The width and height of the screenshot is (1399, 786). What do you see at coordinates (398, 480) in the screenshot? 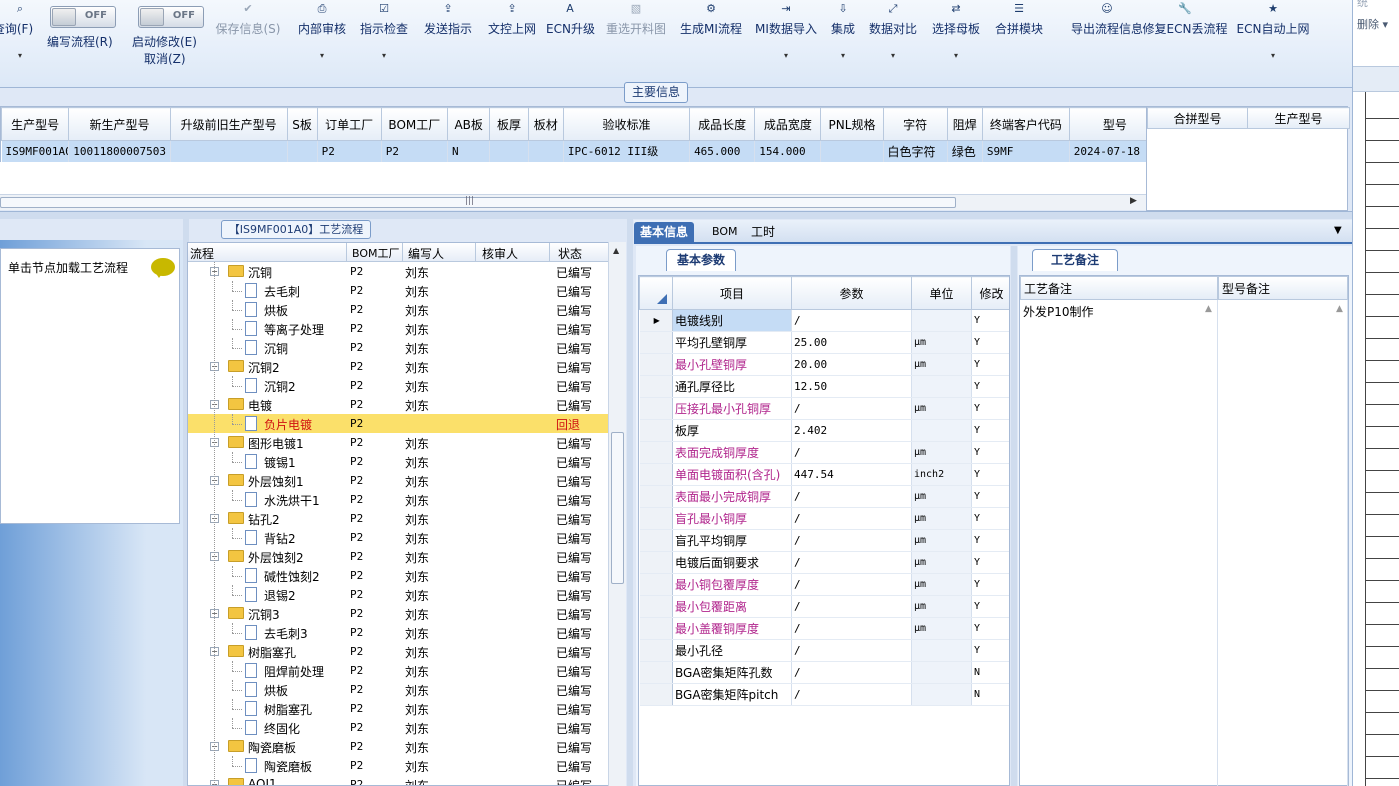
I see `tree-node: − 外层蚀刻1 P2 刘东 已编写` at bounding box center [398, 480].